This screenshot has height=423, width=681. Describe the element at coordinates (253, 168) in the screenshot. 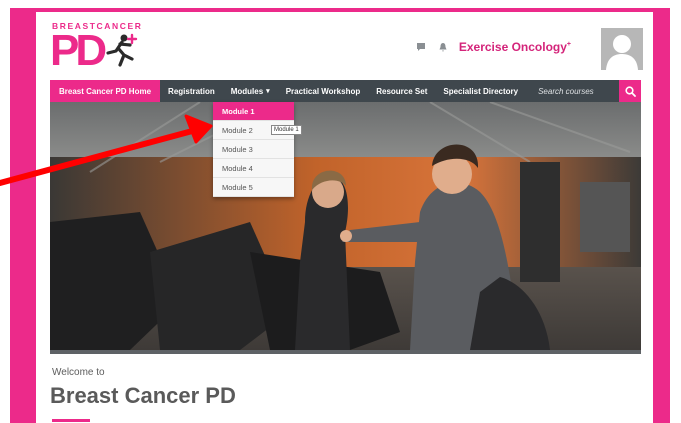

I see `dropdown-item-module-4: Module 4` at that location.